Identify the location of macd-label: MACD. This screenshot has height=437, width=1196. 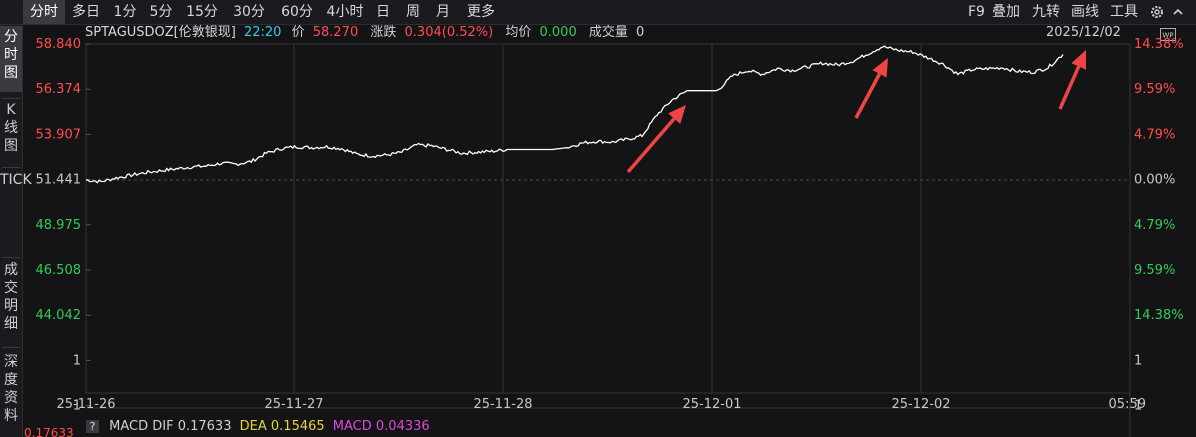
(352, 426).